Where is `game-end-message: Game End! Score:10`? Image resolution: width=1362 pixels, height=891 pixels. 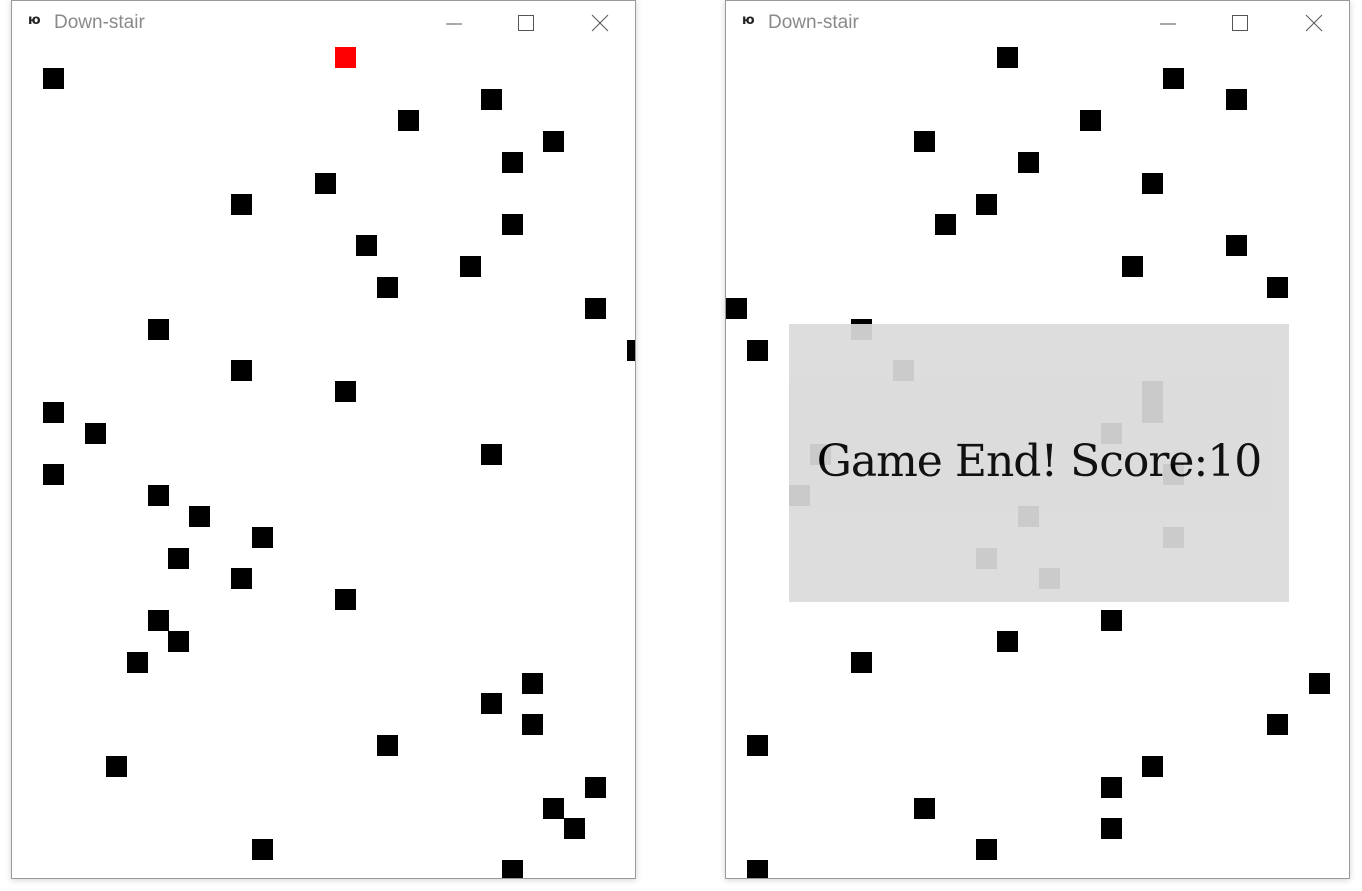
game-end-message: Game End! Score:10 is located at coordinates (1039, 461).